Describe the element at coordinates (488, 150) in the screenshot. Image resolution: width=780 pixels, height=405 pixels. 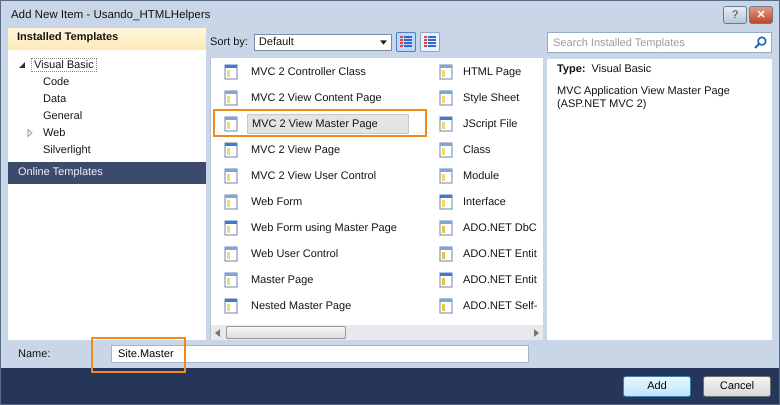
I see `template-item: Class` at that location.